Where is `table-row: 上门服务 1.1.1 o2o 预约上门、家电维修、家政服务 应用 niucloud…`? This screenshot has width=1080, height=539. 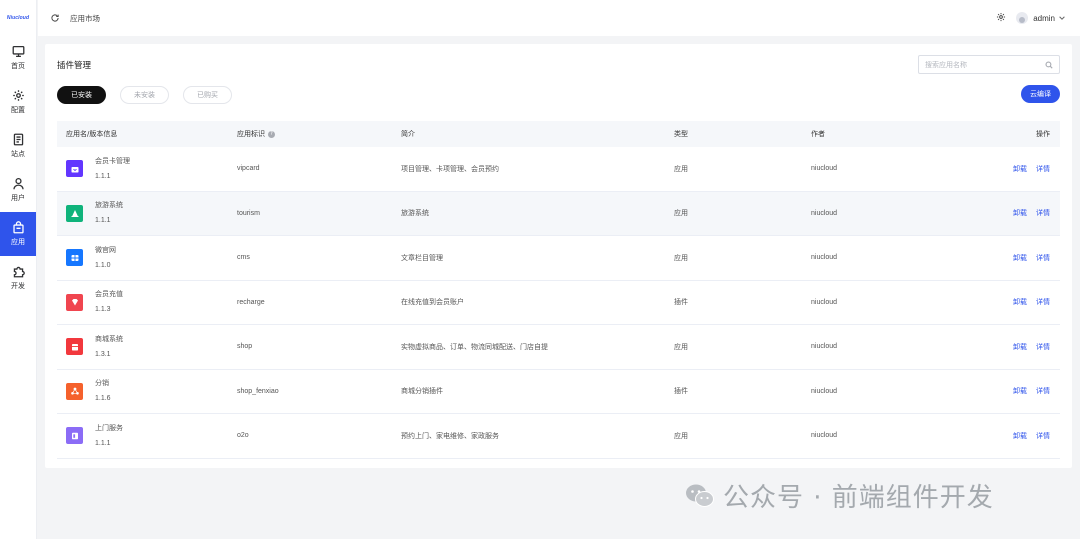 table-row: 上门服务 1.1.1 o2o 预约上门、家电维修、家政服务 应用 niucloud… is located at coordinates (558, 436).